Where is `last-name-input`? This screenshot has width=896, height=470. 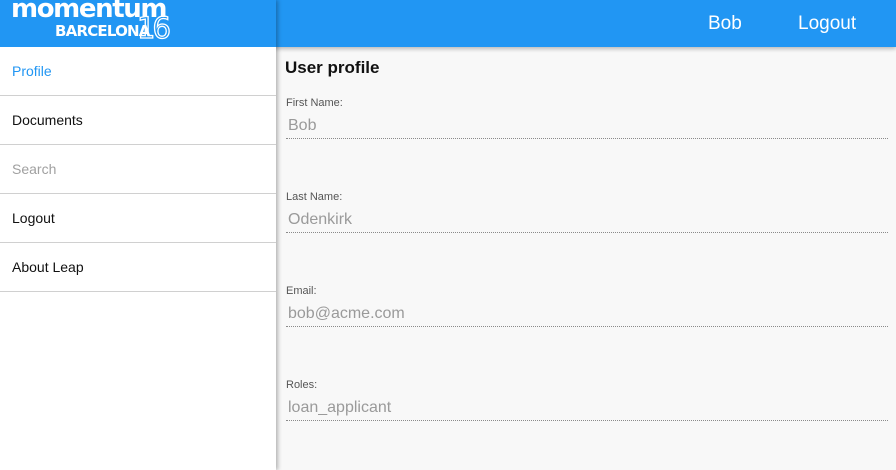 last-name-input is located at coordinates (587, 220).